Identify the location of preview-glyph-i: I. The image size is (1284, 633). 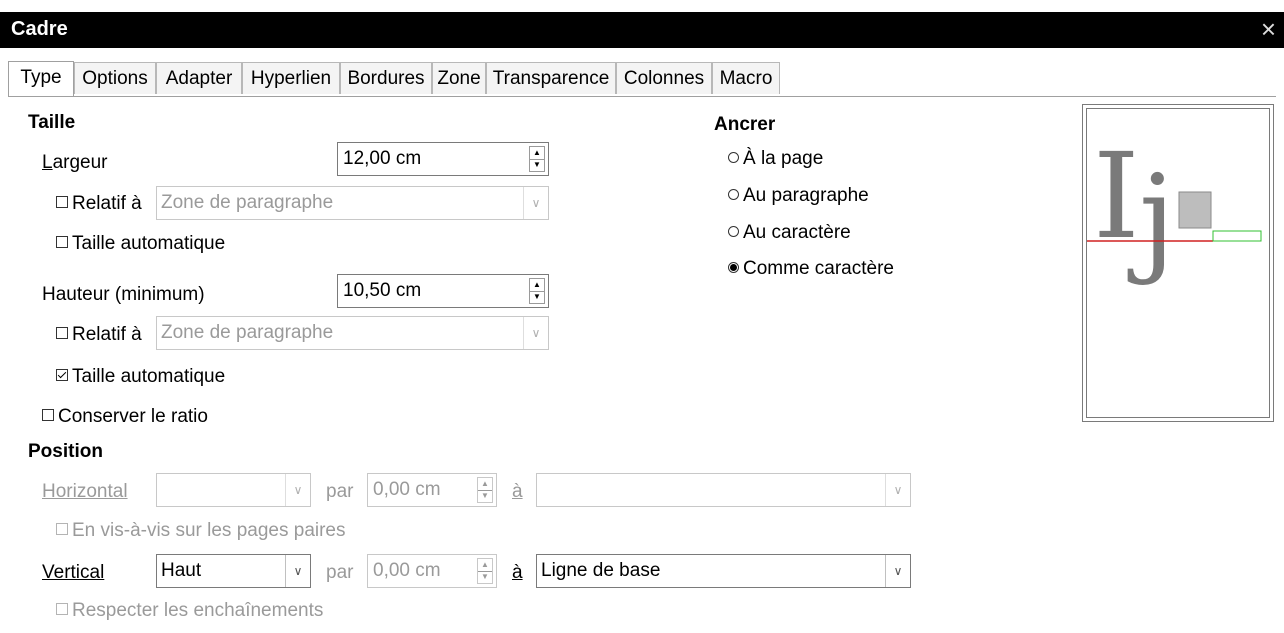
(1116, 196).